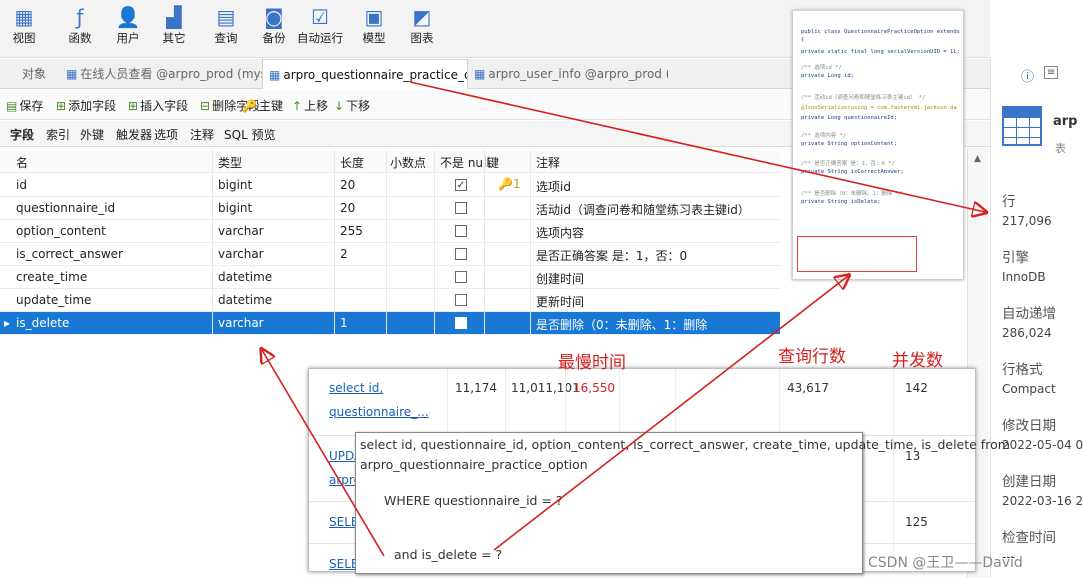 This screenshot has height=578, width=1083. What do you see at coordinates (560, 278) in the screenshot?
I see `cell-comment: 创建时间` at bounding box center [560, 278].